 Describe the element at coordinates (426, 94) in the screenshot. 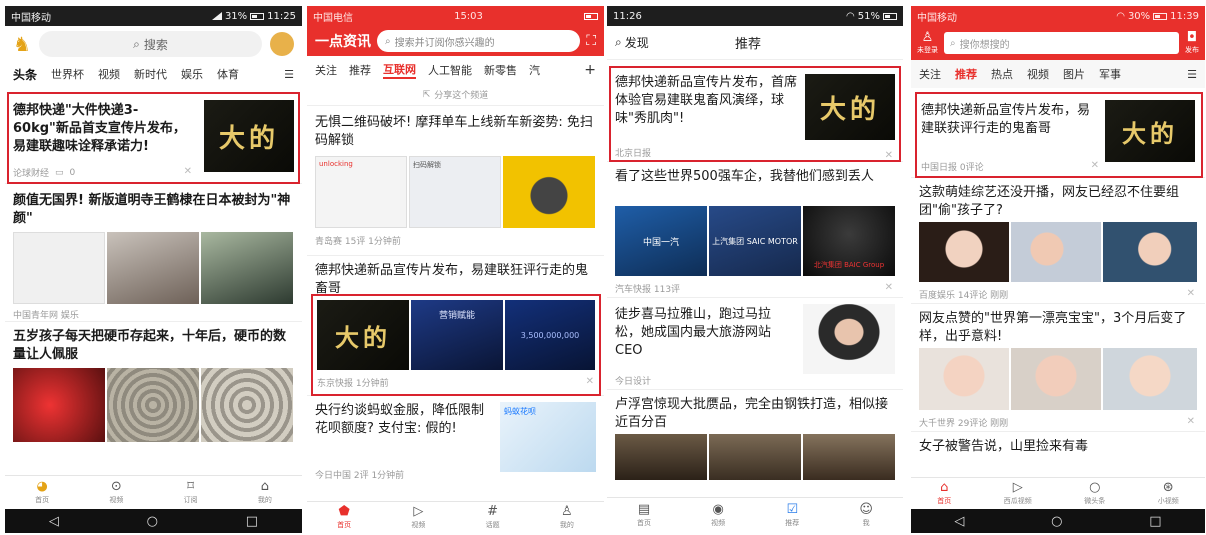

I see `share-icon: ⇱` at that location.